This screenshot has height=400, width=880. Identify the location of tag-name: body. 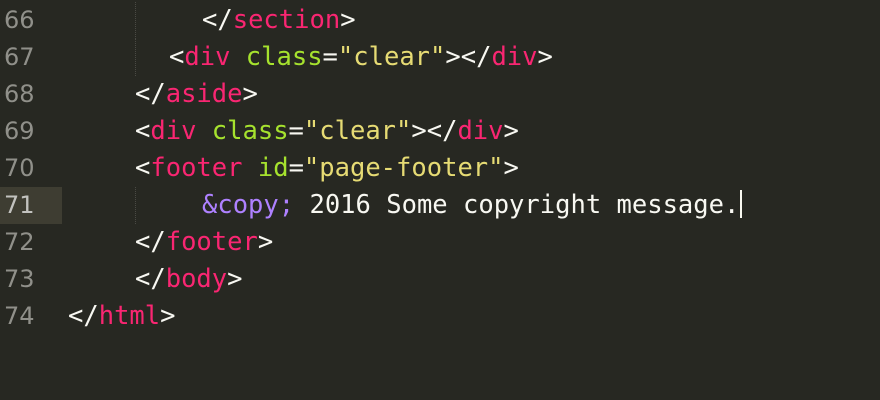
(196, 279).